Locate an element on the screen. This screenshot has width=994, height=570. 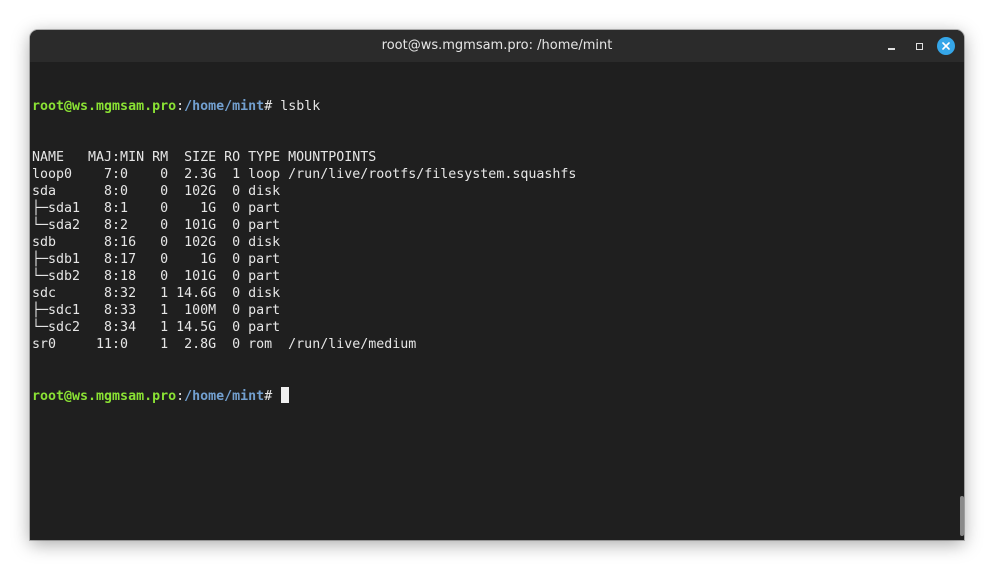
title-bar: root@ws.mgmsam.pro: /home/mint is located at coordinates (497, 46).